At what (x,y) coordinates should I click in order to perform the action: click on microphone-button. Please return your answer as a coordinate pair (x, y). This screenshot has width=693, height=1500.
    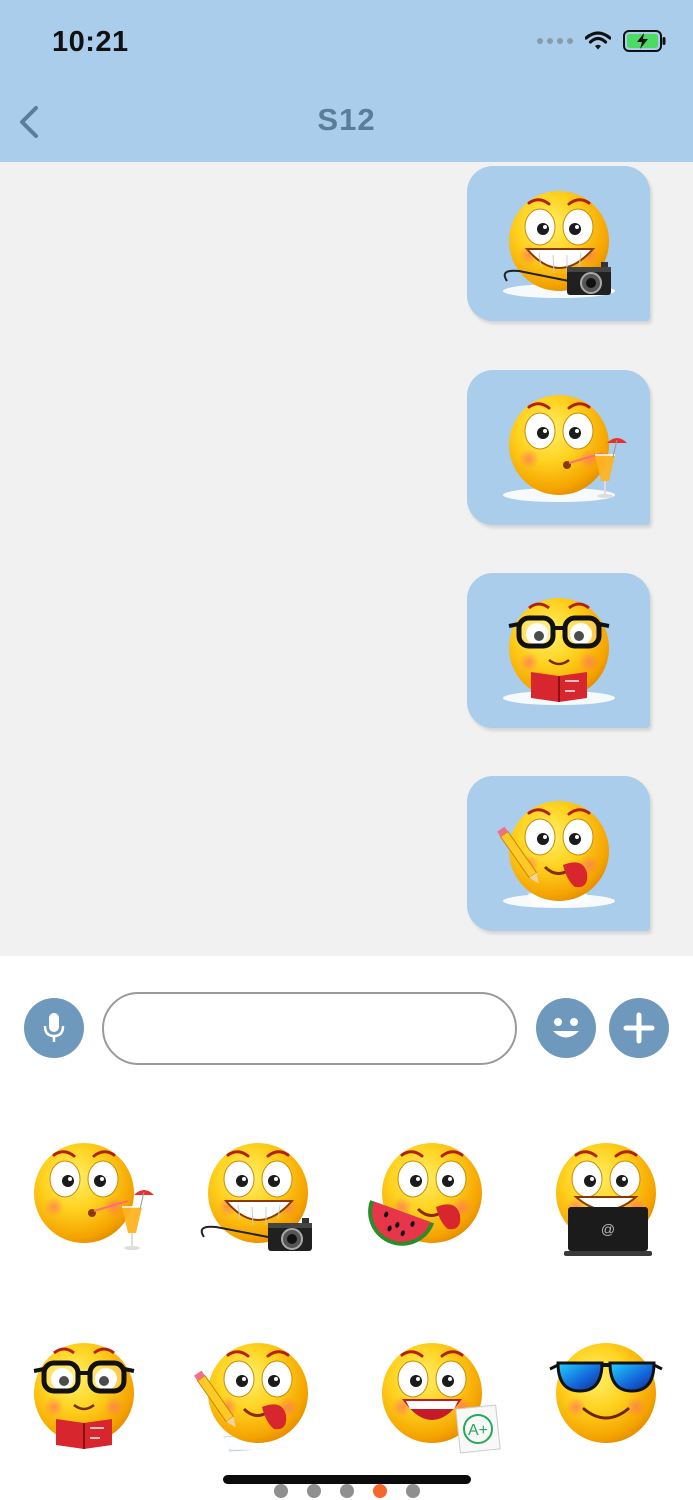
    Looking at the image, I should click on (54, 1028).